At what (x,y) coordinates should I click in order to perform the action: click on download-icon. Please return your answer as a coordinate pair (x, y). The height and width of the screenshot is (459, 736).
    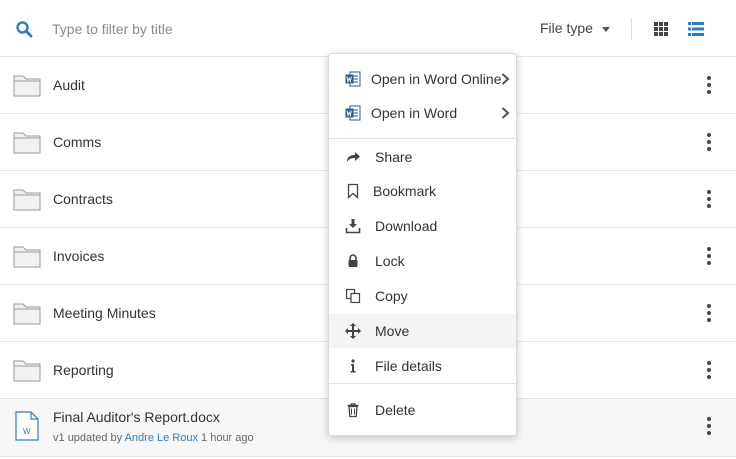
    Looking at the image, I should click on (353, 226).